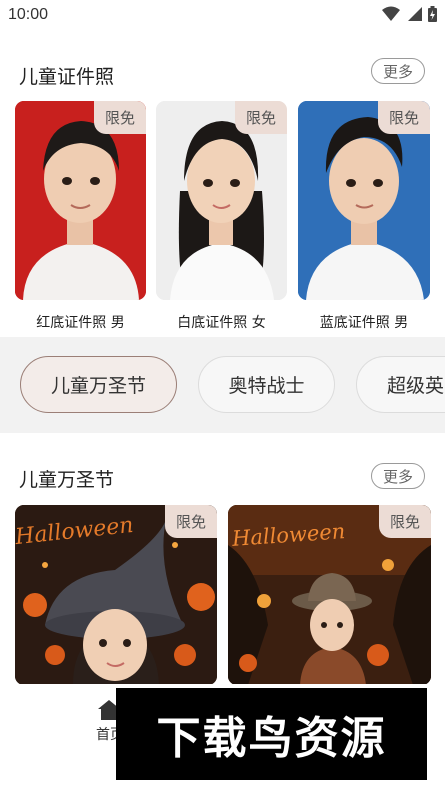 This screenshot has width=445, height=791. I want to click on tab-halloween: 儿童万圣节, so click(98, 384).